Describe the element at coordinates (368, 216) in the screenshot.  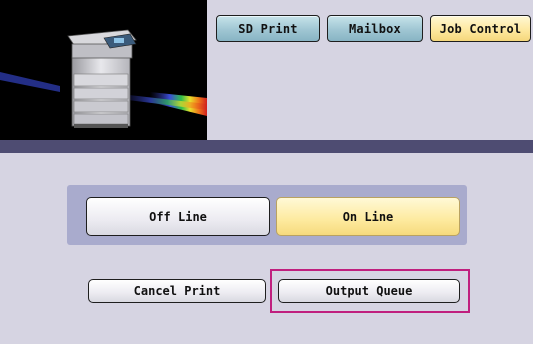
I see `on-line-button: On Line` at that location.